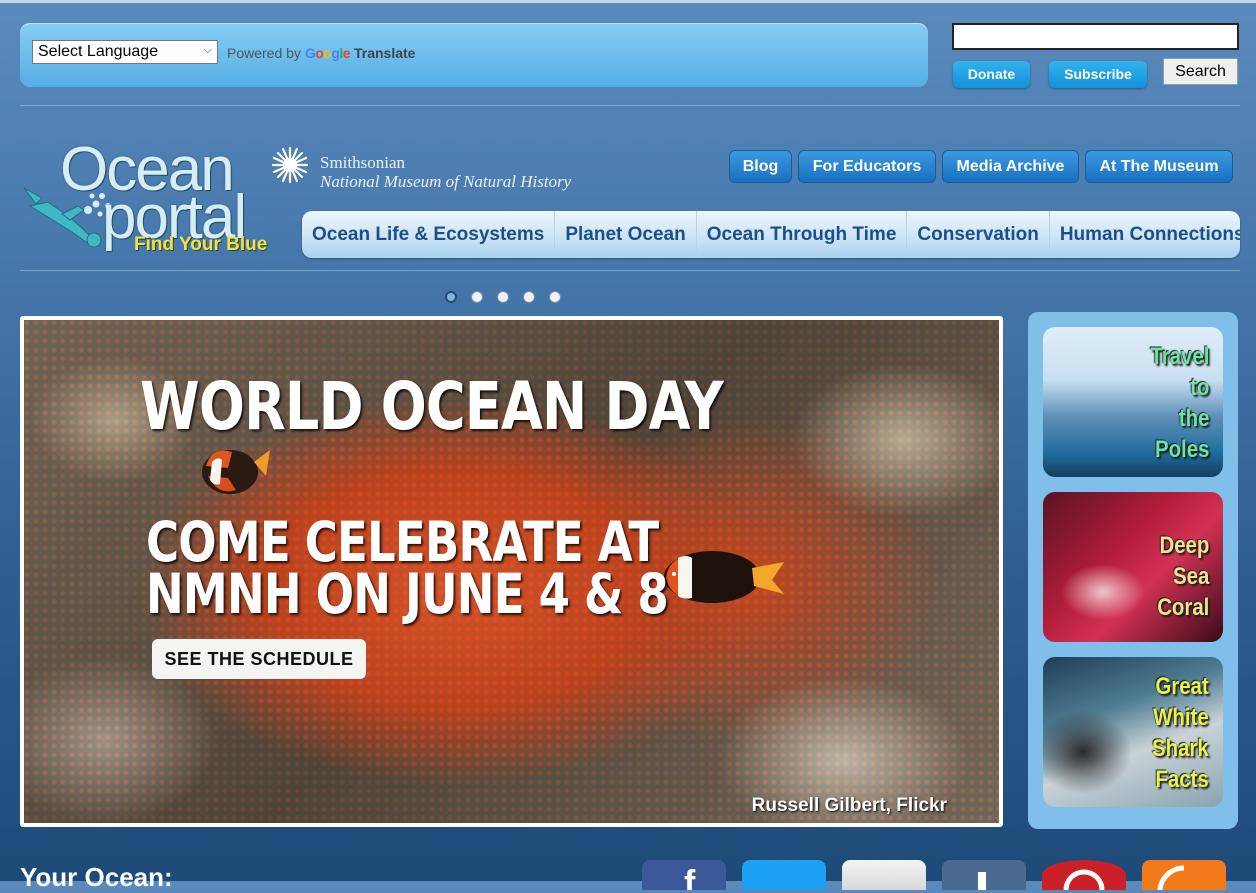 This screenshot has height=893, width=1256. Describe the element at coordinates (626, 234) in the screenshot. I see `main-nav-planet-ocean: Planet Ocean` at that location.